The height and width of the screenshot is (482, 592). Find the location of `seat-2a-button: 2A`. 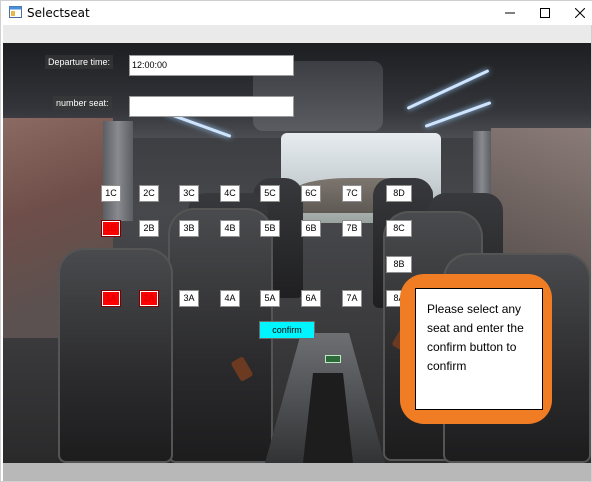

seat-2a-button: 2A is located at coordinates (149, 298).